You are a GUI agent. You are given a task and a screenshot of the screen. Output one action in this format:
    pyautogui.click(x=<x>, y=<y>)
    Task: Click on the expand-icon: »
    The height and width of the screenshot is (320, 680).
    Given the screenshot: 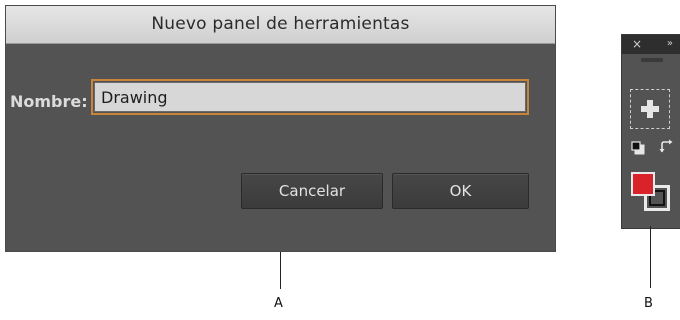 What is the action you would take?
    pyautogui.click(x=670, y=44)
    